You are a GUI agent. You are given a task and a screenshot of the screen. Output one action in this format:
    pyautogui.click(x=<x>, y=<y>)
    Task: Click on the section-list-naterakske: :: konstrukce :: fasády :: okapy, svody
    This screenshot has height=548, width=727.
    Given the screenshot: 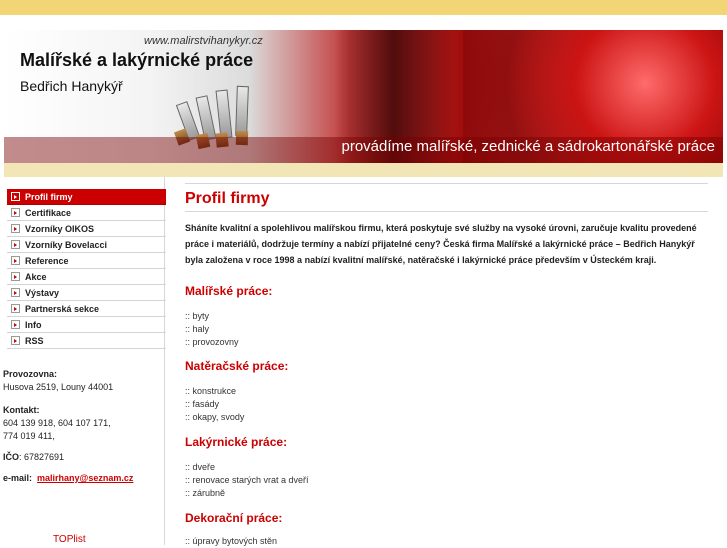 What is the action you would take?
    pyautogui.click(x=214, y=404)
    